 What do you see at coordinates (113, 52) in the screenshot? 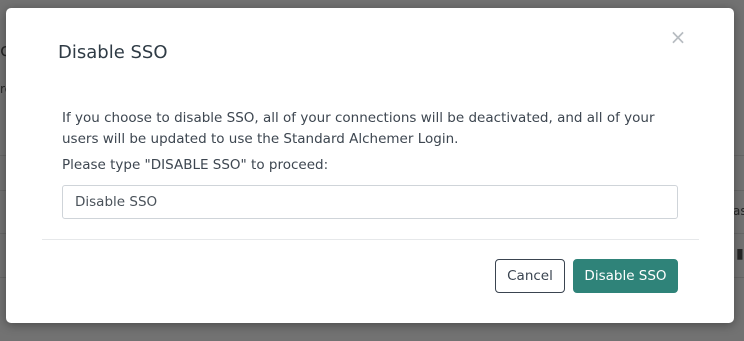
I see `modal-title: Disable SSO` at bounding box center [113, 52].